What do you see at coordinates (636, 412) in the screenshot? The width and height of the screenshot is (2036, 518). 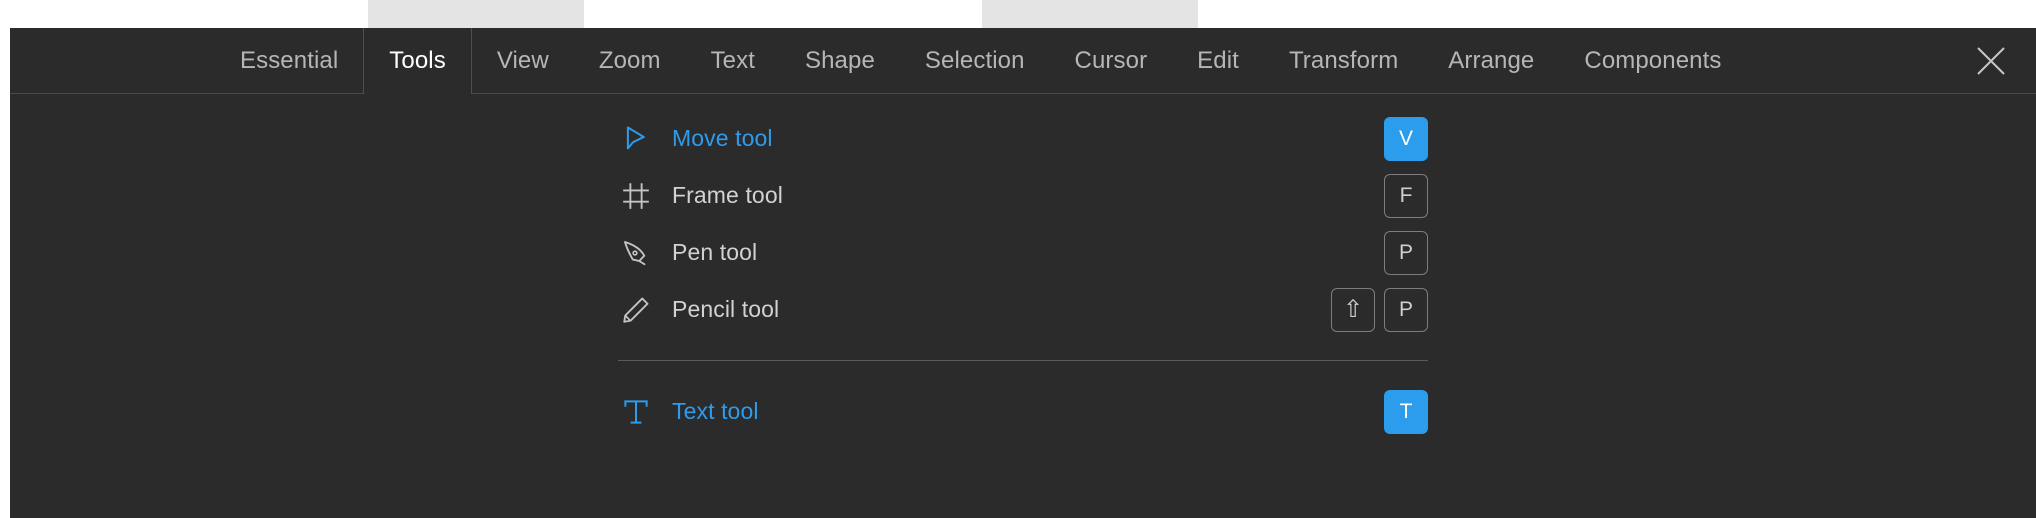 I see `text-icon` at bounding box center [636, 412].